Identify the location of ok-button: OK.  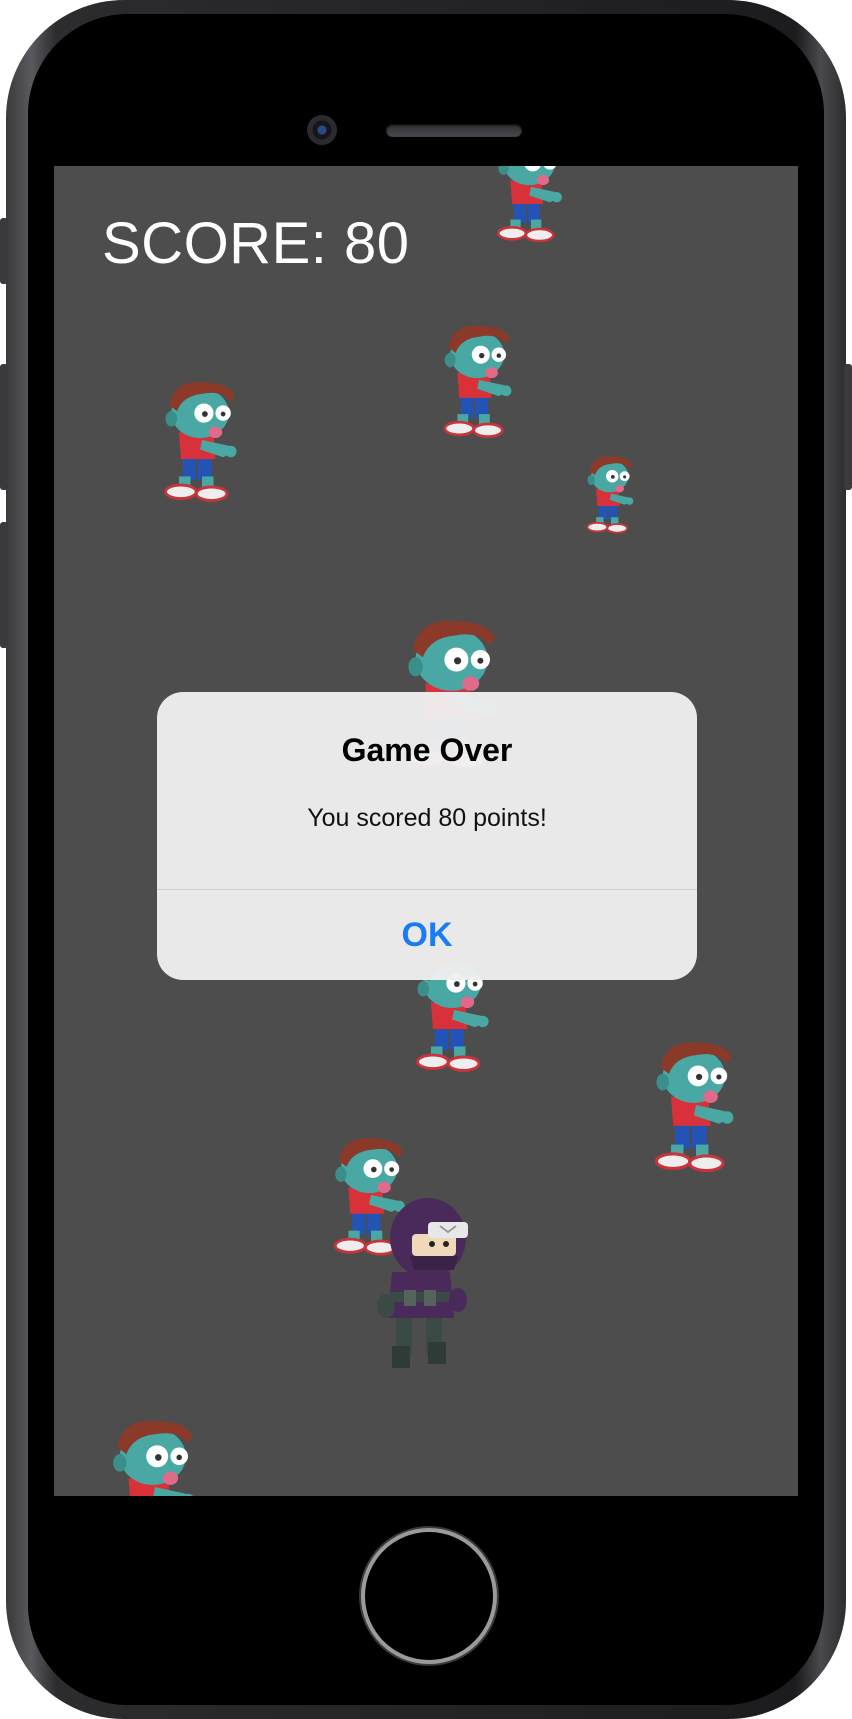
(427, 935).